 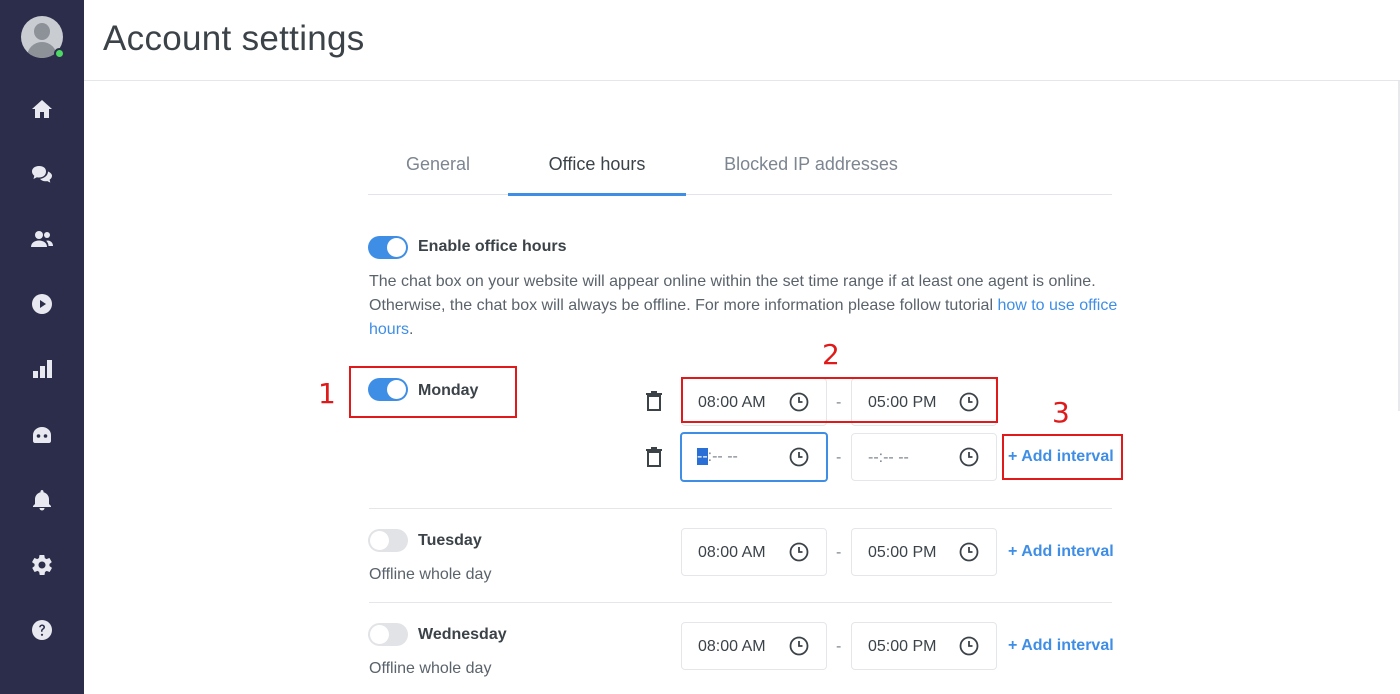 I want to click on wednesday-from: 08:00 AM, so click(x=754, y=646).